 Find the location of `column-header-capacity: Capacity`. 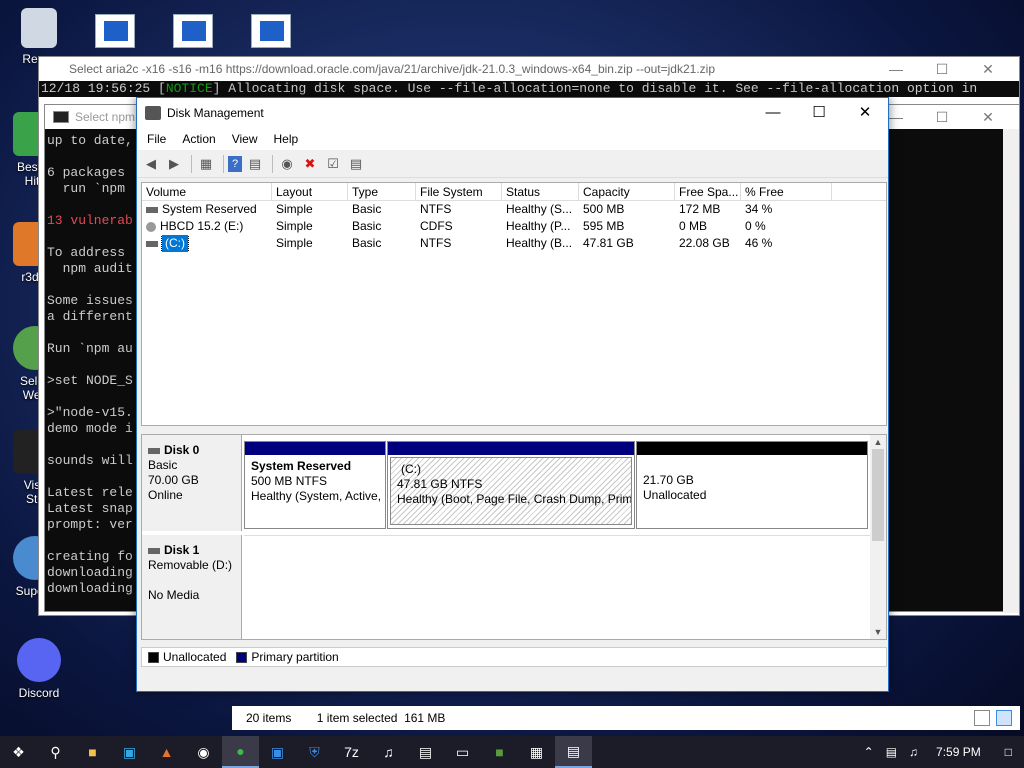

column-header-capacity: Capacity is located at coordinates (627, 191).